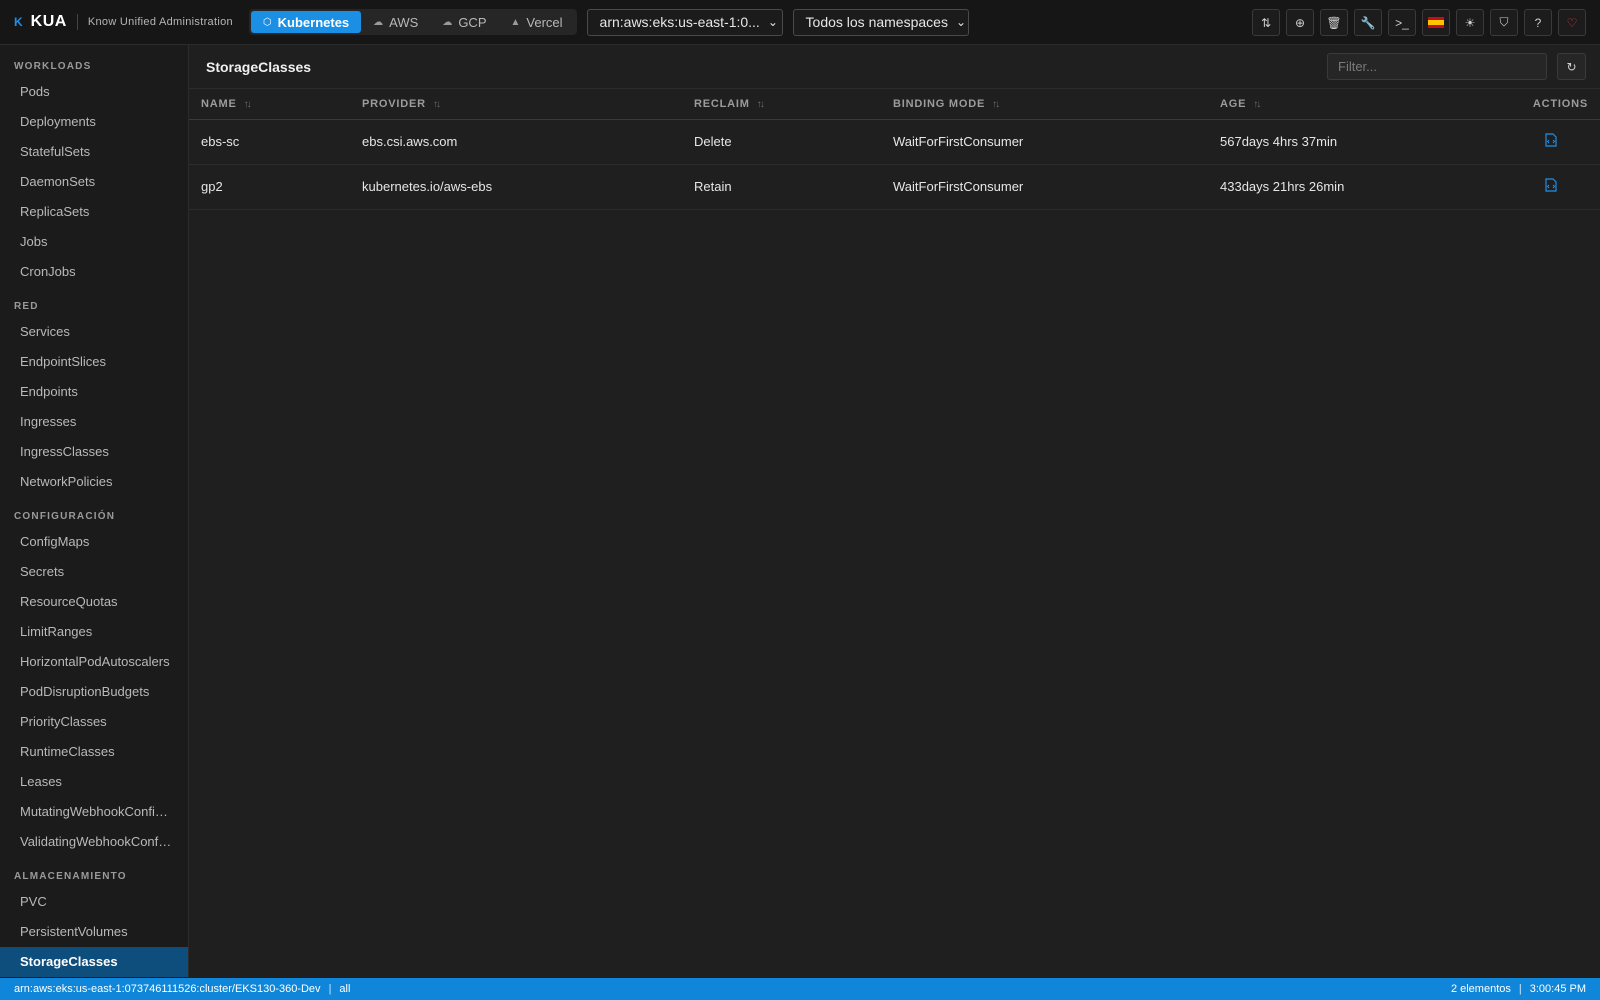 This screenshot has height=1000, width=1600. I want to click on brand-divider, so click(77, 22).